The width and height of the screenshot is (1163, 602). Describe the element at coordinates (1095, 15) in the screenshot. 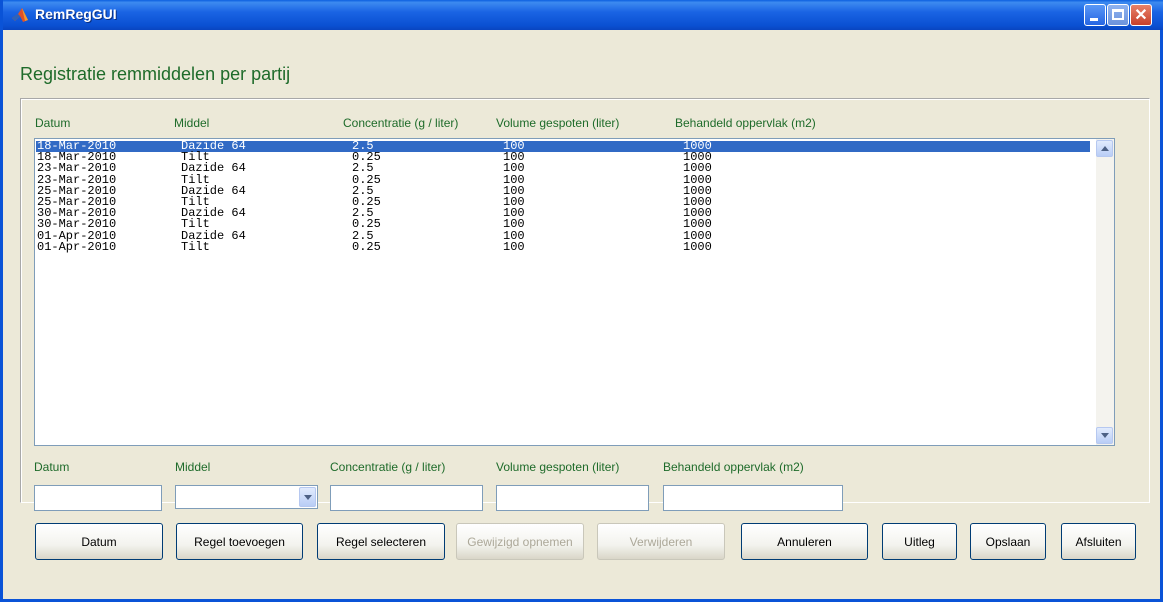

I see `minimize-button` at that location.